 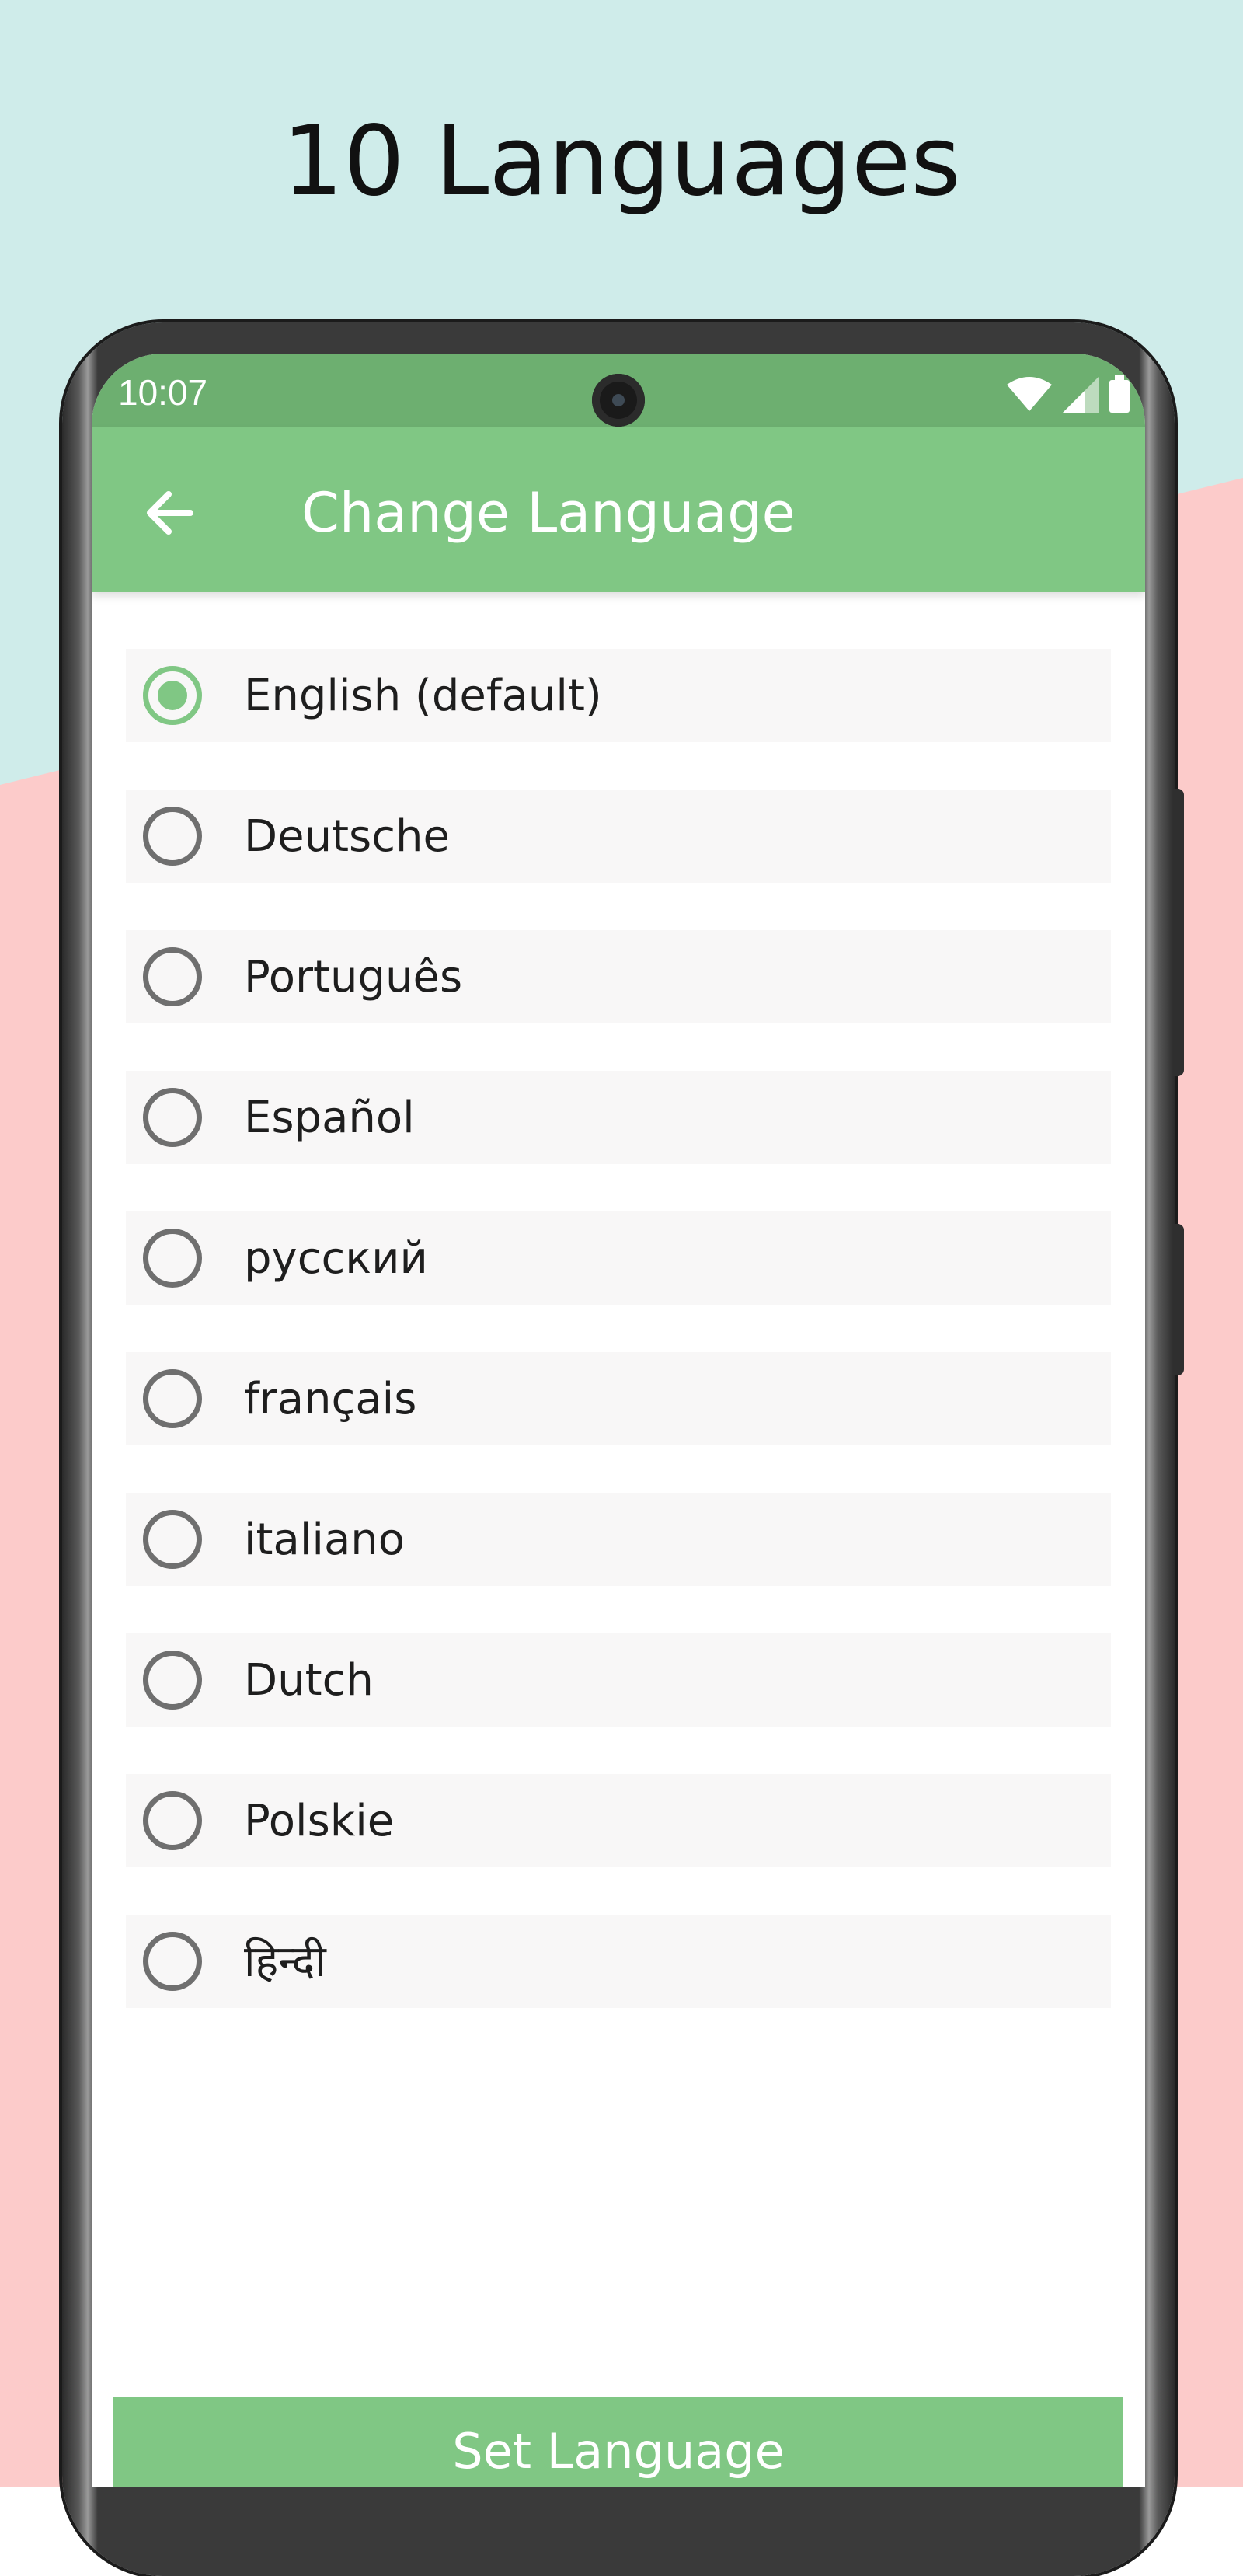 I want to click on battery-icon, so click(x=1119, y=394).